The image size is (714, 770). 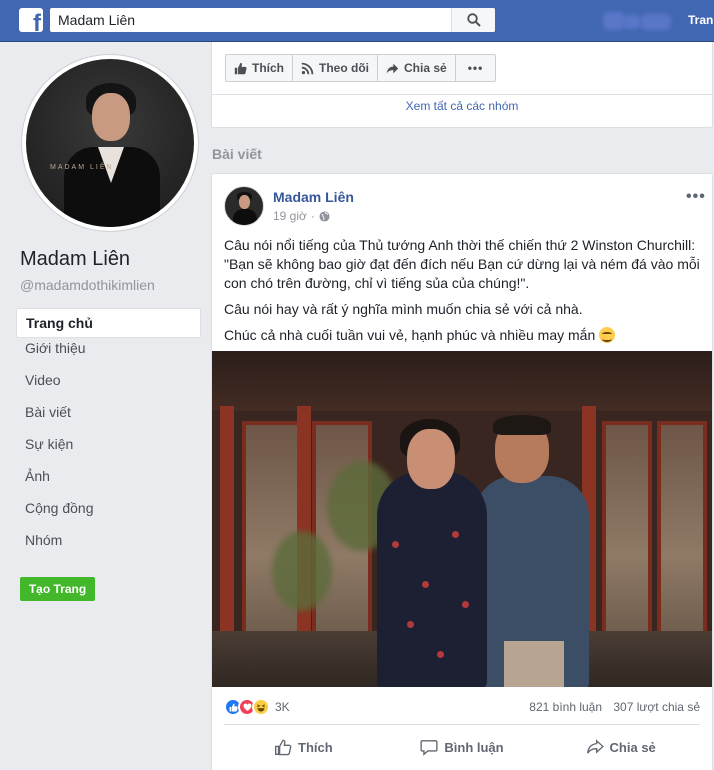 I want to click on nav-item-video: Video, so click(x=108, y=388).